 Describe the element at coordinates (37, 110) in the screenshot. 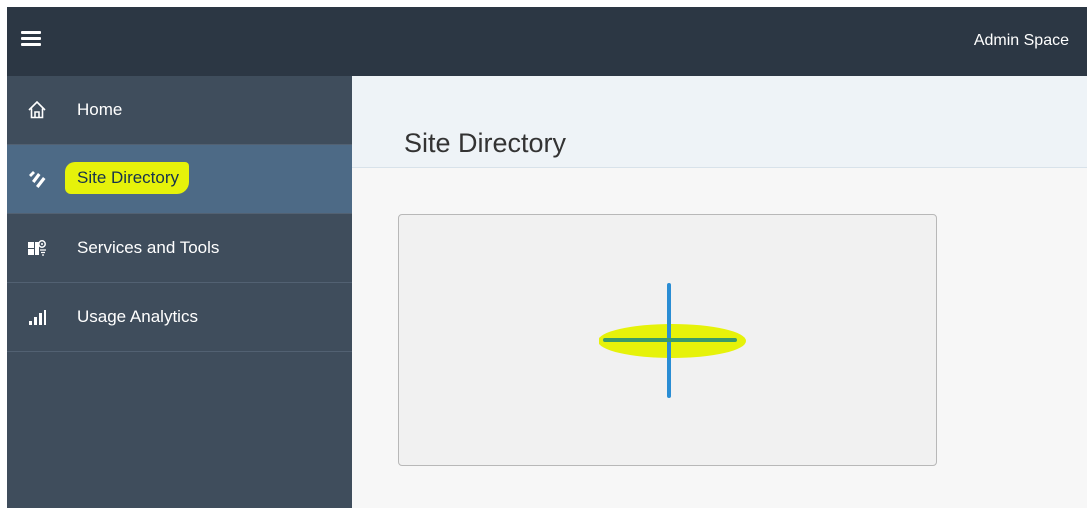

I see `home-icon` at that location.